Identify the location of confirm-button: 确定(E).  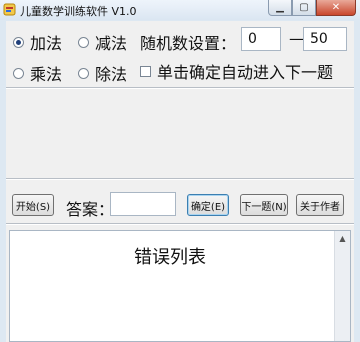
(208, 205).